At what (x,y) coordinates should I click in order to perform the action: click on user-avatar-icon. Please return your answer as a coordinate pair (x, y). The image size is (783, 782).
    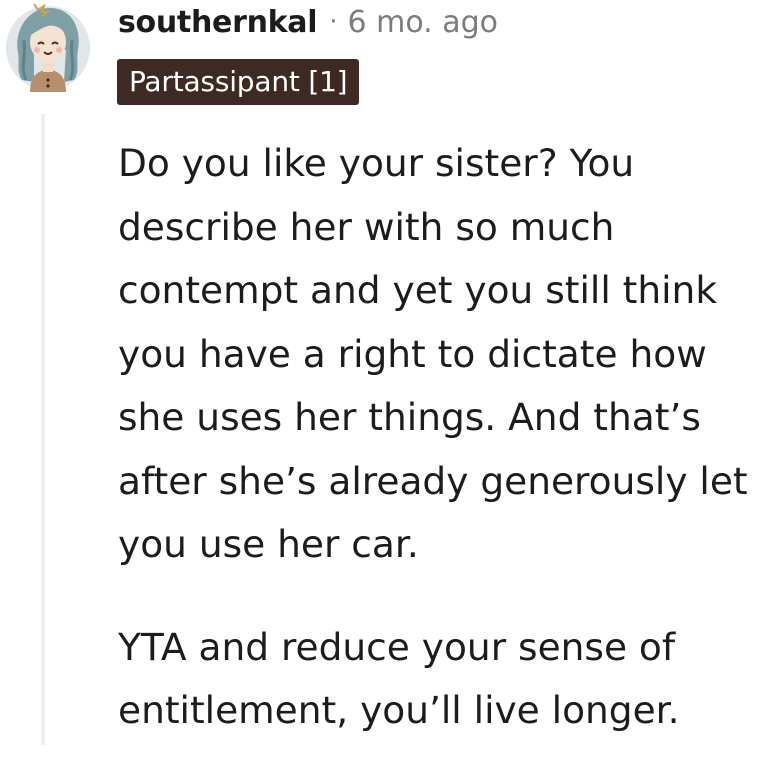
    Looking at the image, I should click on (48, 46).